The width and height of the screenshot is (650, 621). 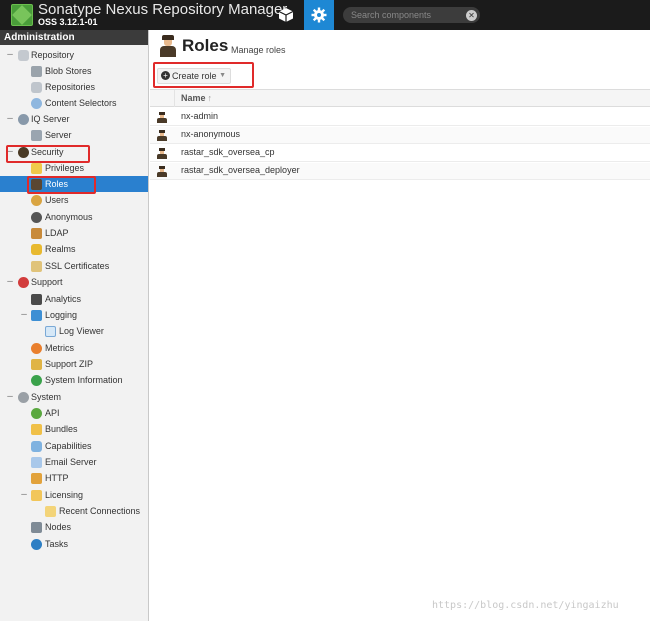 I want to click on nav-realms: Realms, so click(x=74, y=249).